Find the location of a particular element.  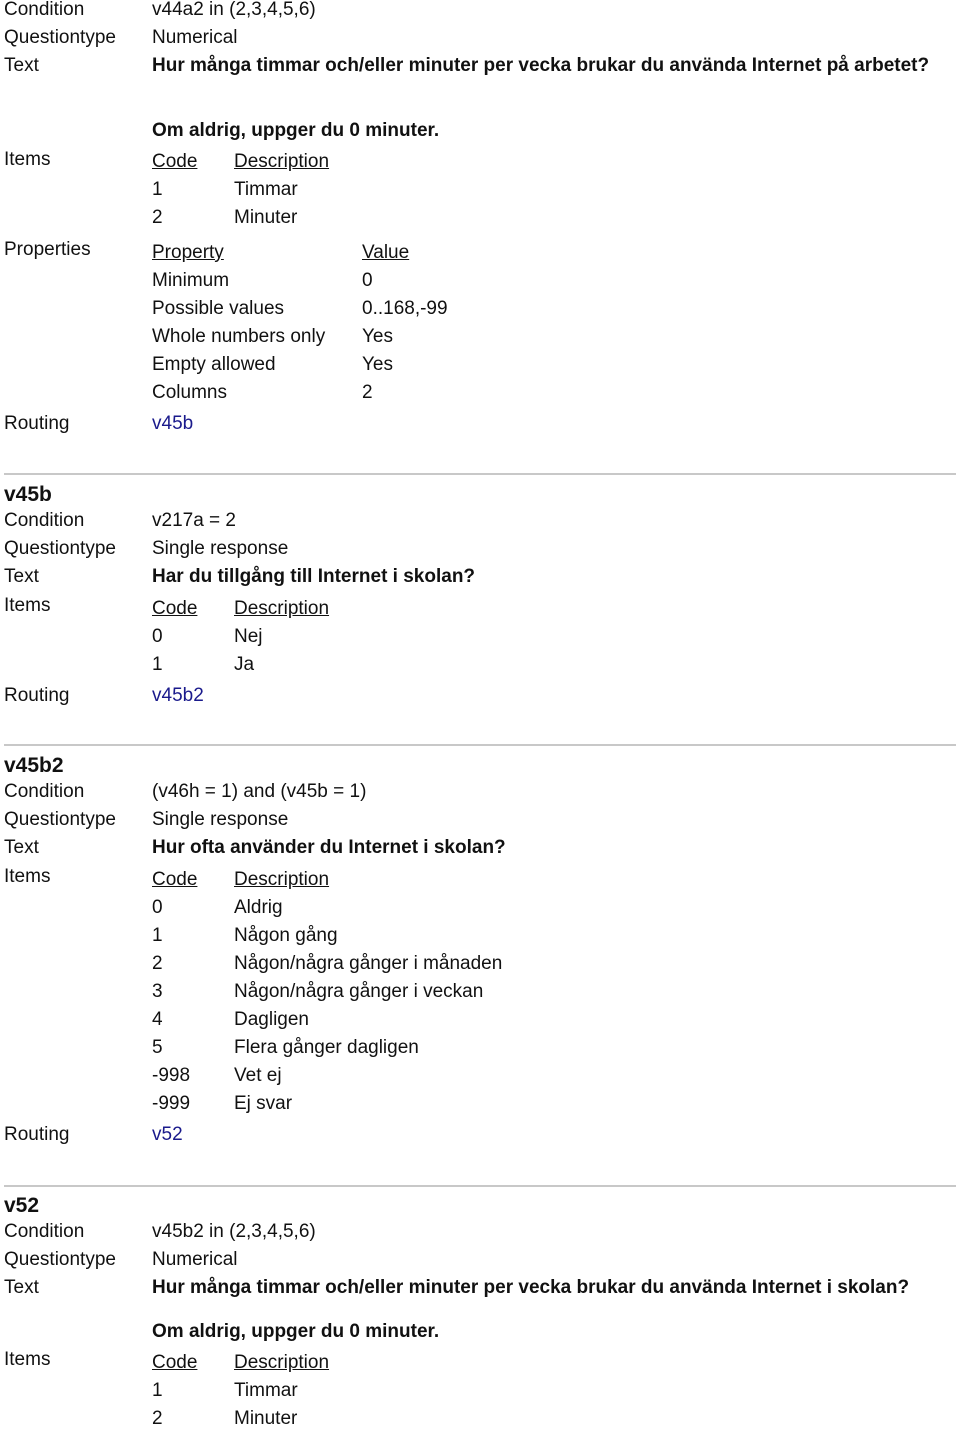

item-row: -999 Ej svar is located at coordinates (480, 1104).